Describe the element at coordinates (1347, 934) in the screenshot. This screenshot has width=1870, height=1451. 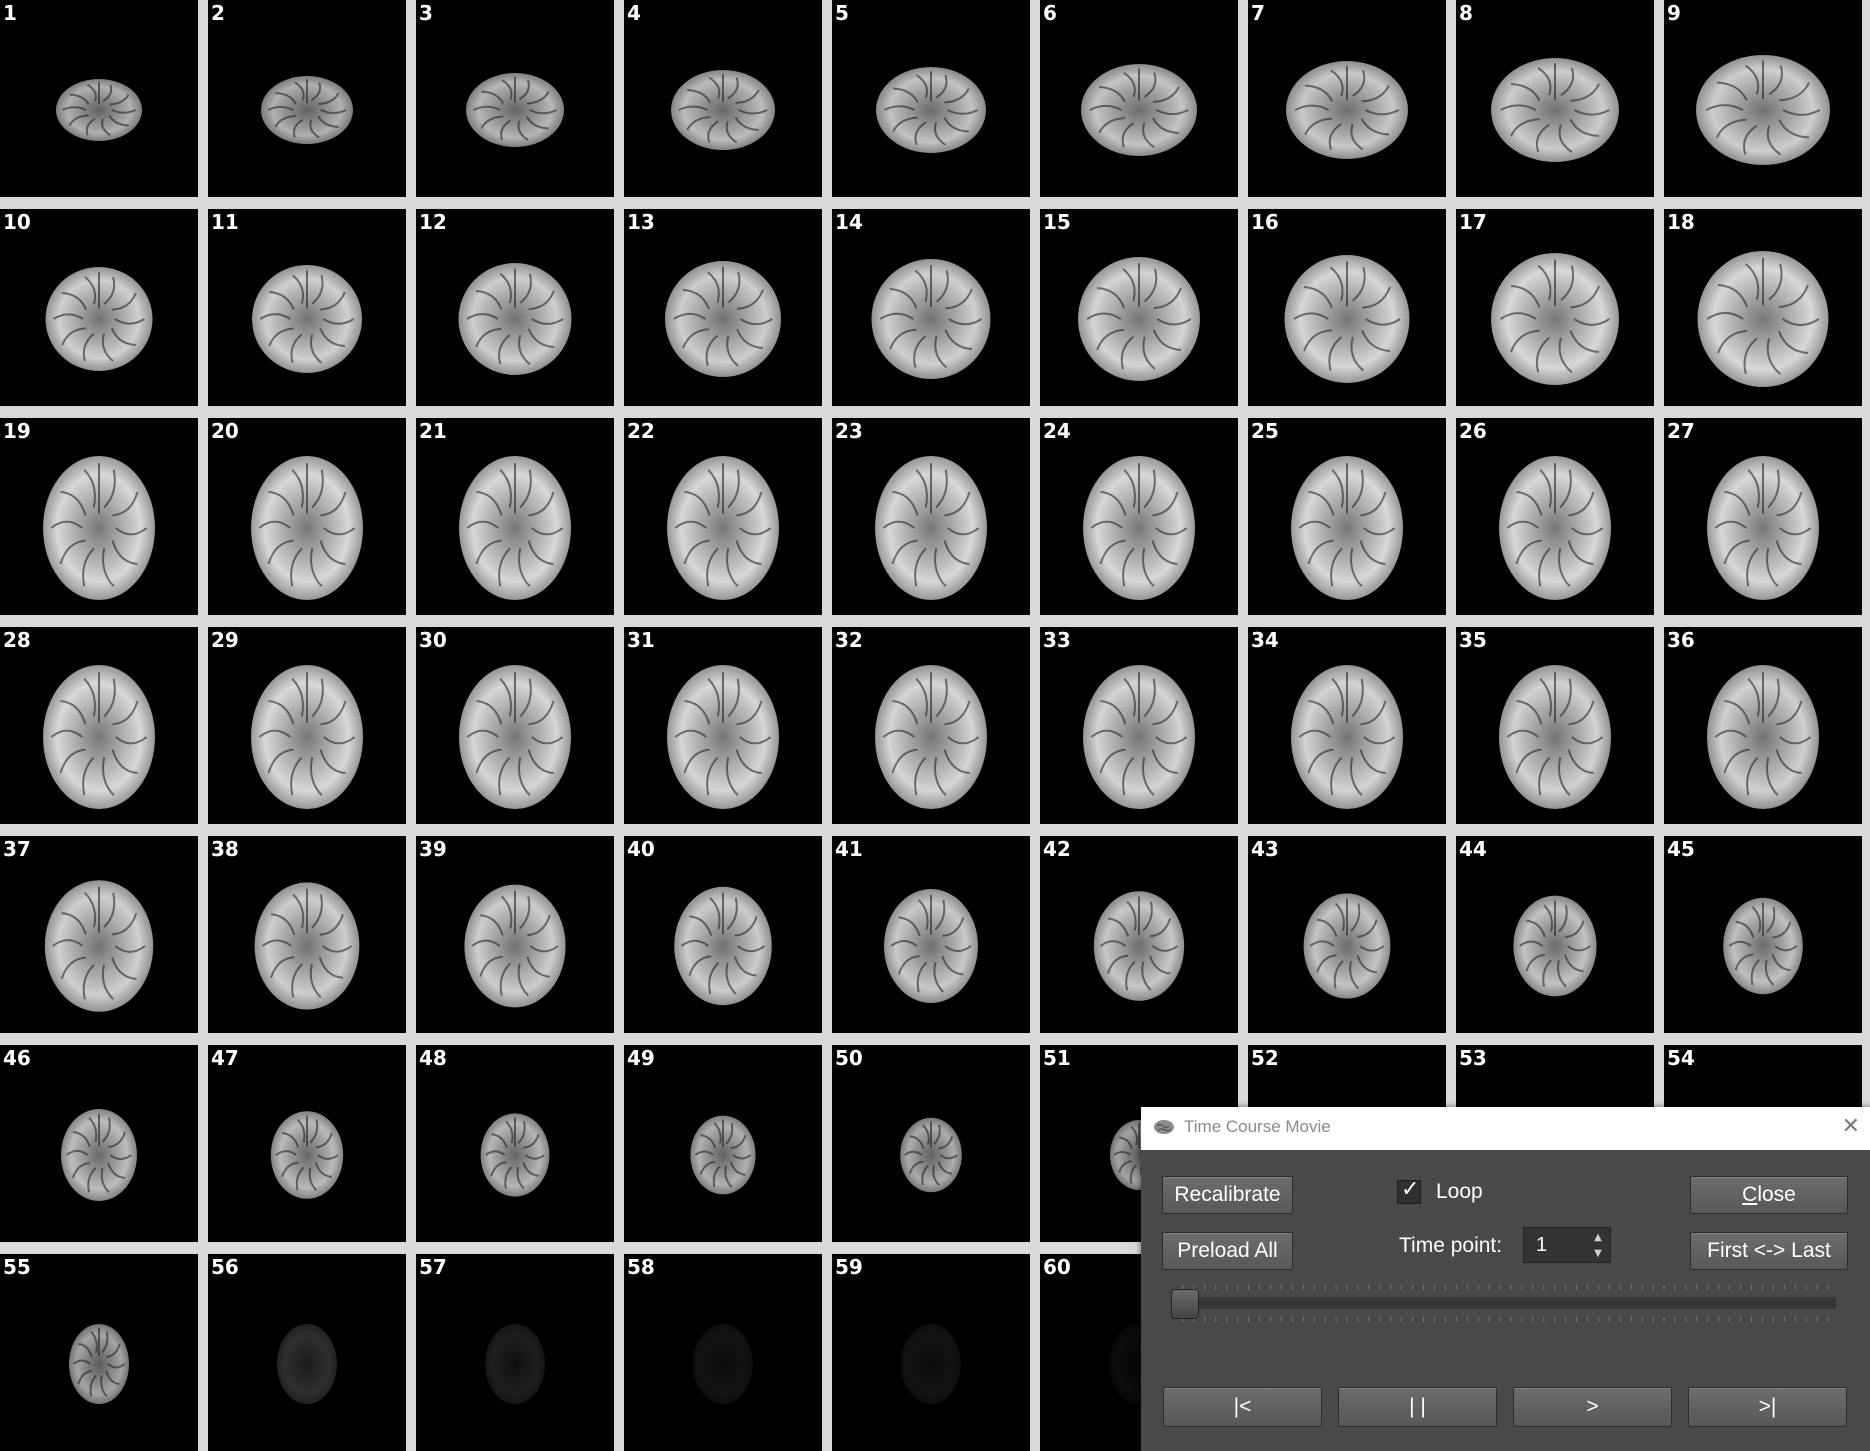
I see `slice-tile: 43` at that location.